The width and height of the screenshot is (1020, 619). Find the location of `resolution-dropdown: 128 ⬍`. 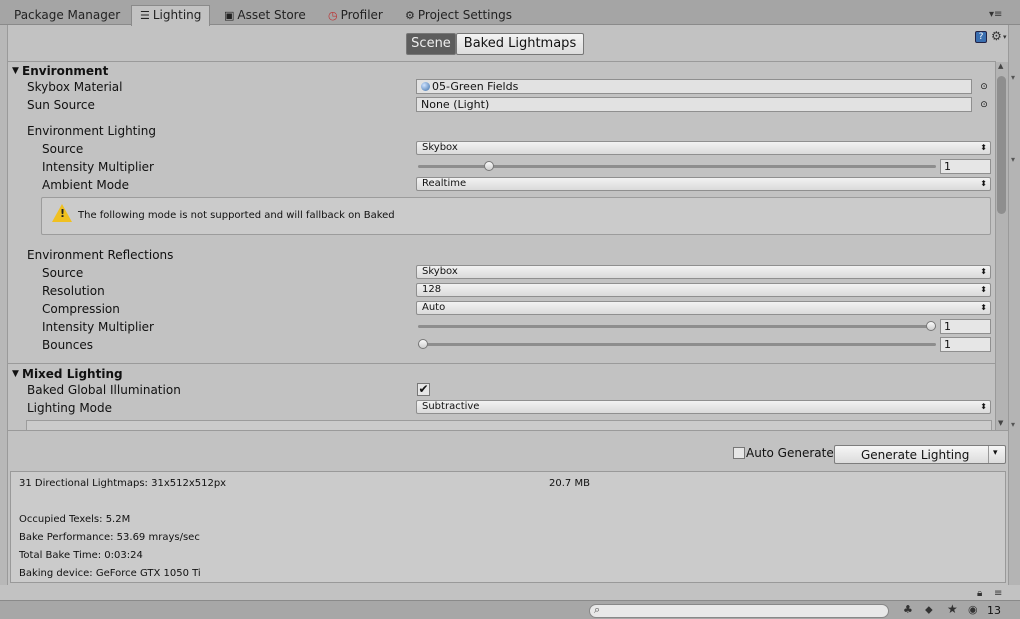

resolution-dropdown: 128 ⬍ is located at coordinates (703, 290).